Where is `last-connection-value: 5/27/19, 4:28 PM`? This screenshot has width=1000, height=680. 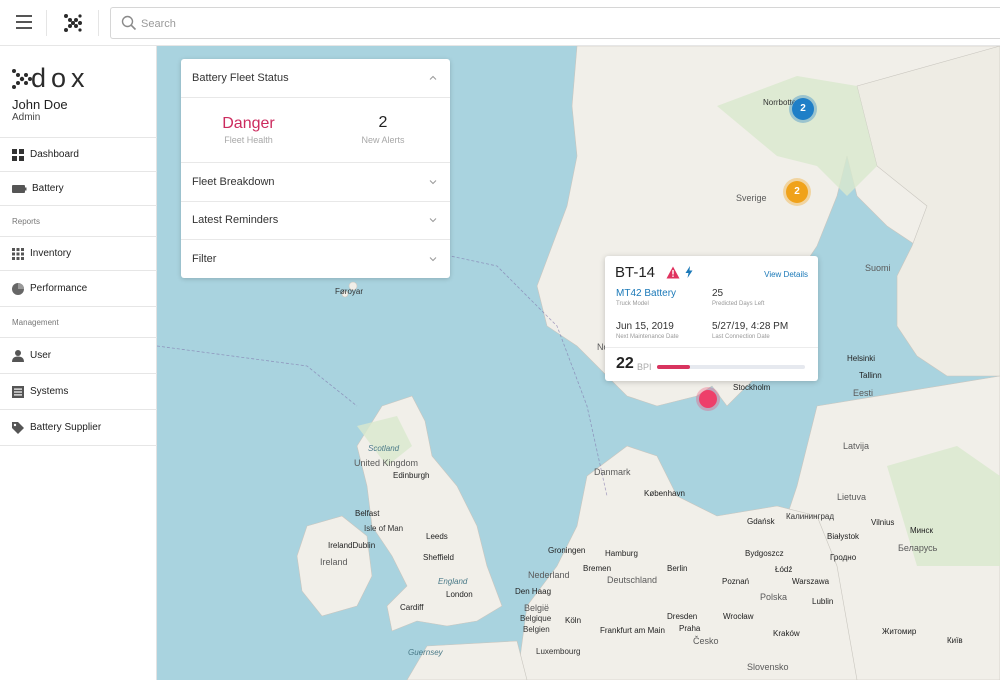 last-connection-value: 5/27/19, 4:28 PM is located at coordinates (750, 326).